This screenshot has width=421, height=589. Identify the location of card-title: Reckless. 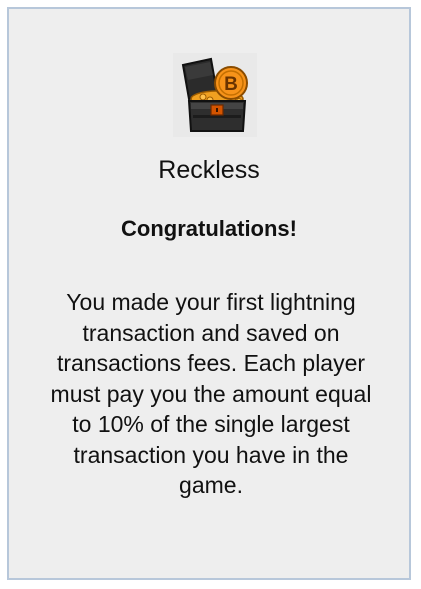
(209, 170).